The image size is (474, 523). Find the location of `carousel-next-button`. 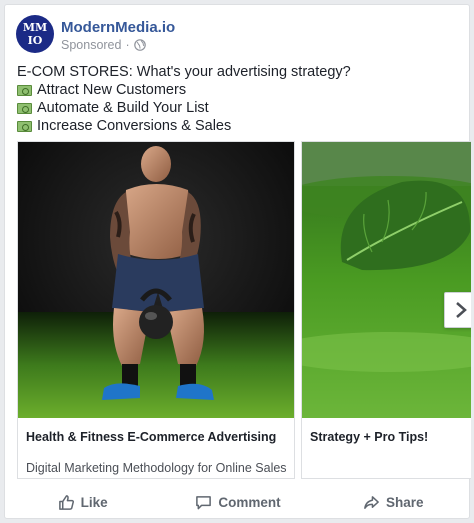

carousel-next-button is located at coordinates (457, 310).